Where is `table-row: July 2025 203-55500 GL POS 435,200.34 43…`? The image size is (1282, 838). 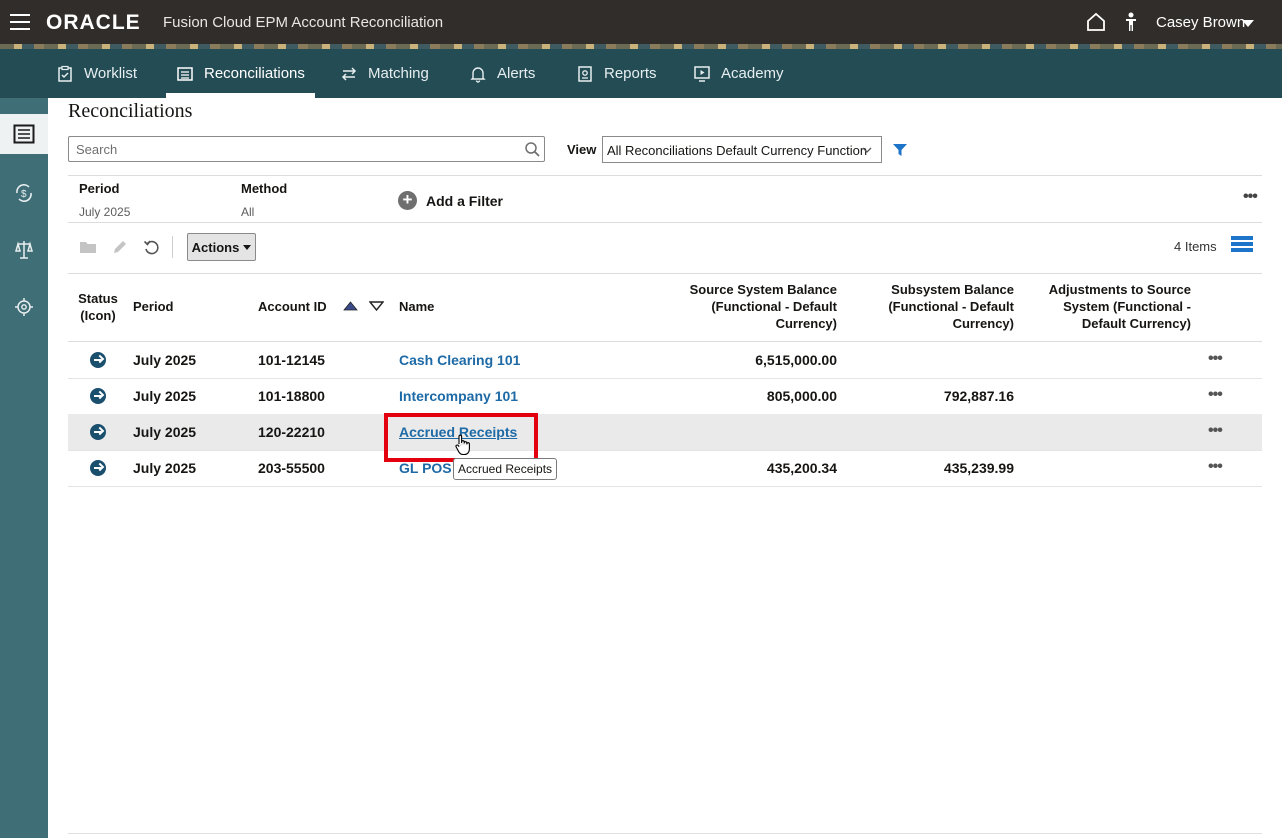 table-row: July 2025 203-55500 GL POS 435,200.34 43… is located at coordinates (665, 468).